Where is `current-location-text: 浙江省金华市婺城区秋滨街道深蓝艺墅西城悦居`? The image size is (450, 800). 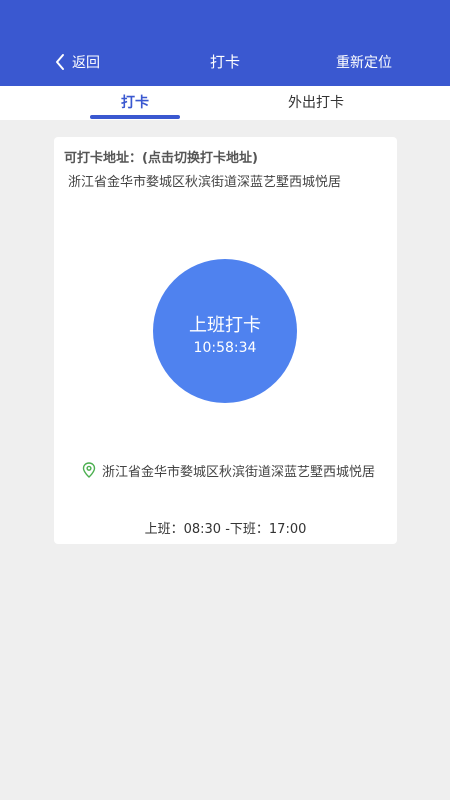
current-location-text: 浙江省金华市婺城区秋滨街道深蓝艺墅西城悦居 is located at coordinates (239, 472).